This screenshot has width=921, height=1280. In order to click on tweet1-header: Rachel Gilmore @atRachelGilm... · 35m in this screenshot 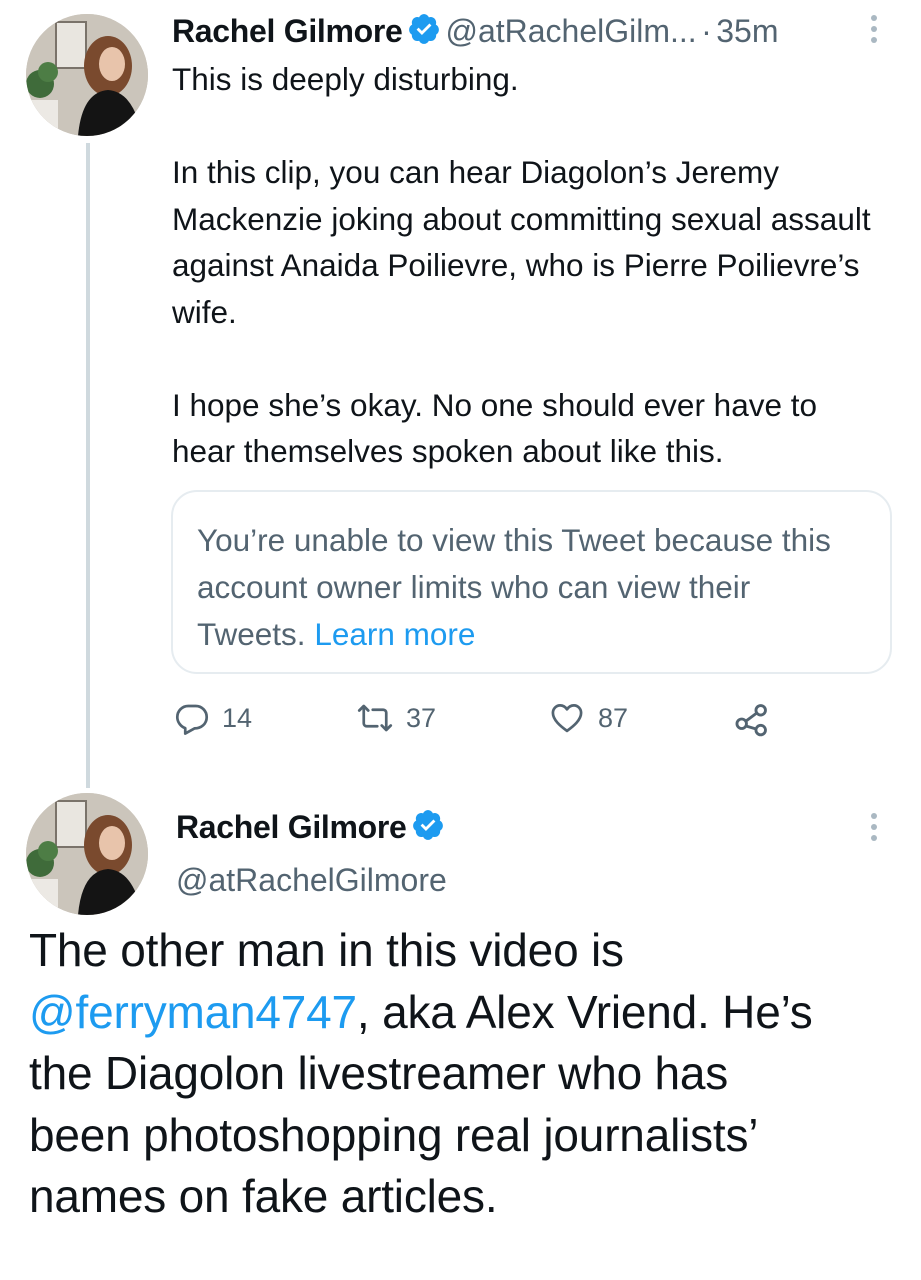, I will do `click(475, 31)`.